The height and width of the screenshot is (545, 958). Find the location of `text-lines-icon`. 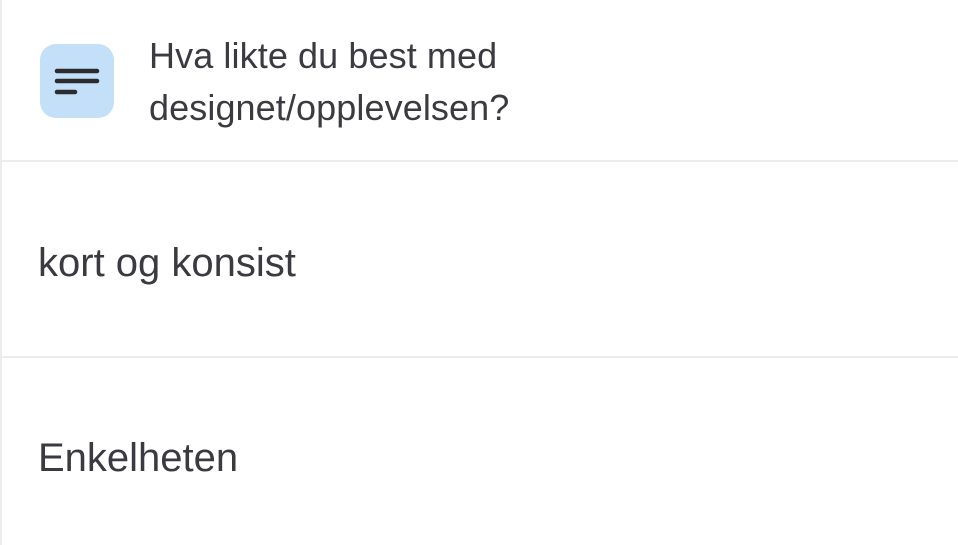

text-lines-icon is located at coordinates (77, 81).